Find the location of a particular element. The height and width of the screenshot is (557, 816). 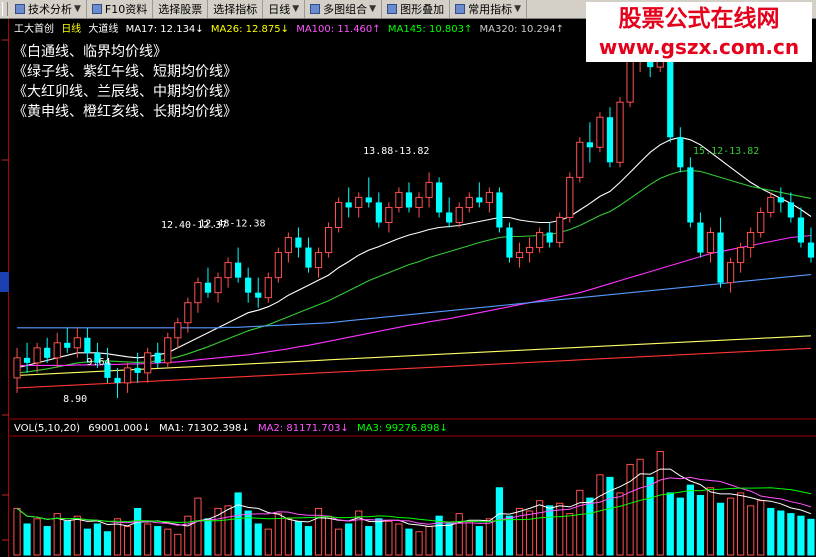

legend-line-1: 《白通线、临界均价线》 is located at coordinates (90, 52).